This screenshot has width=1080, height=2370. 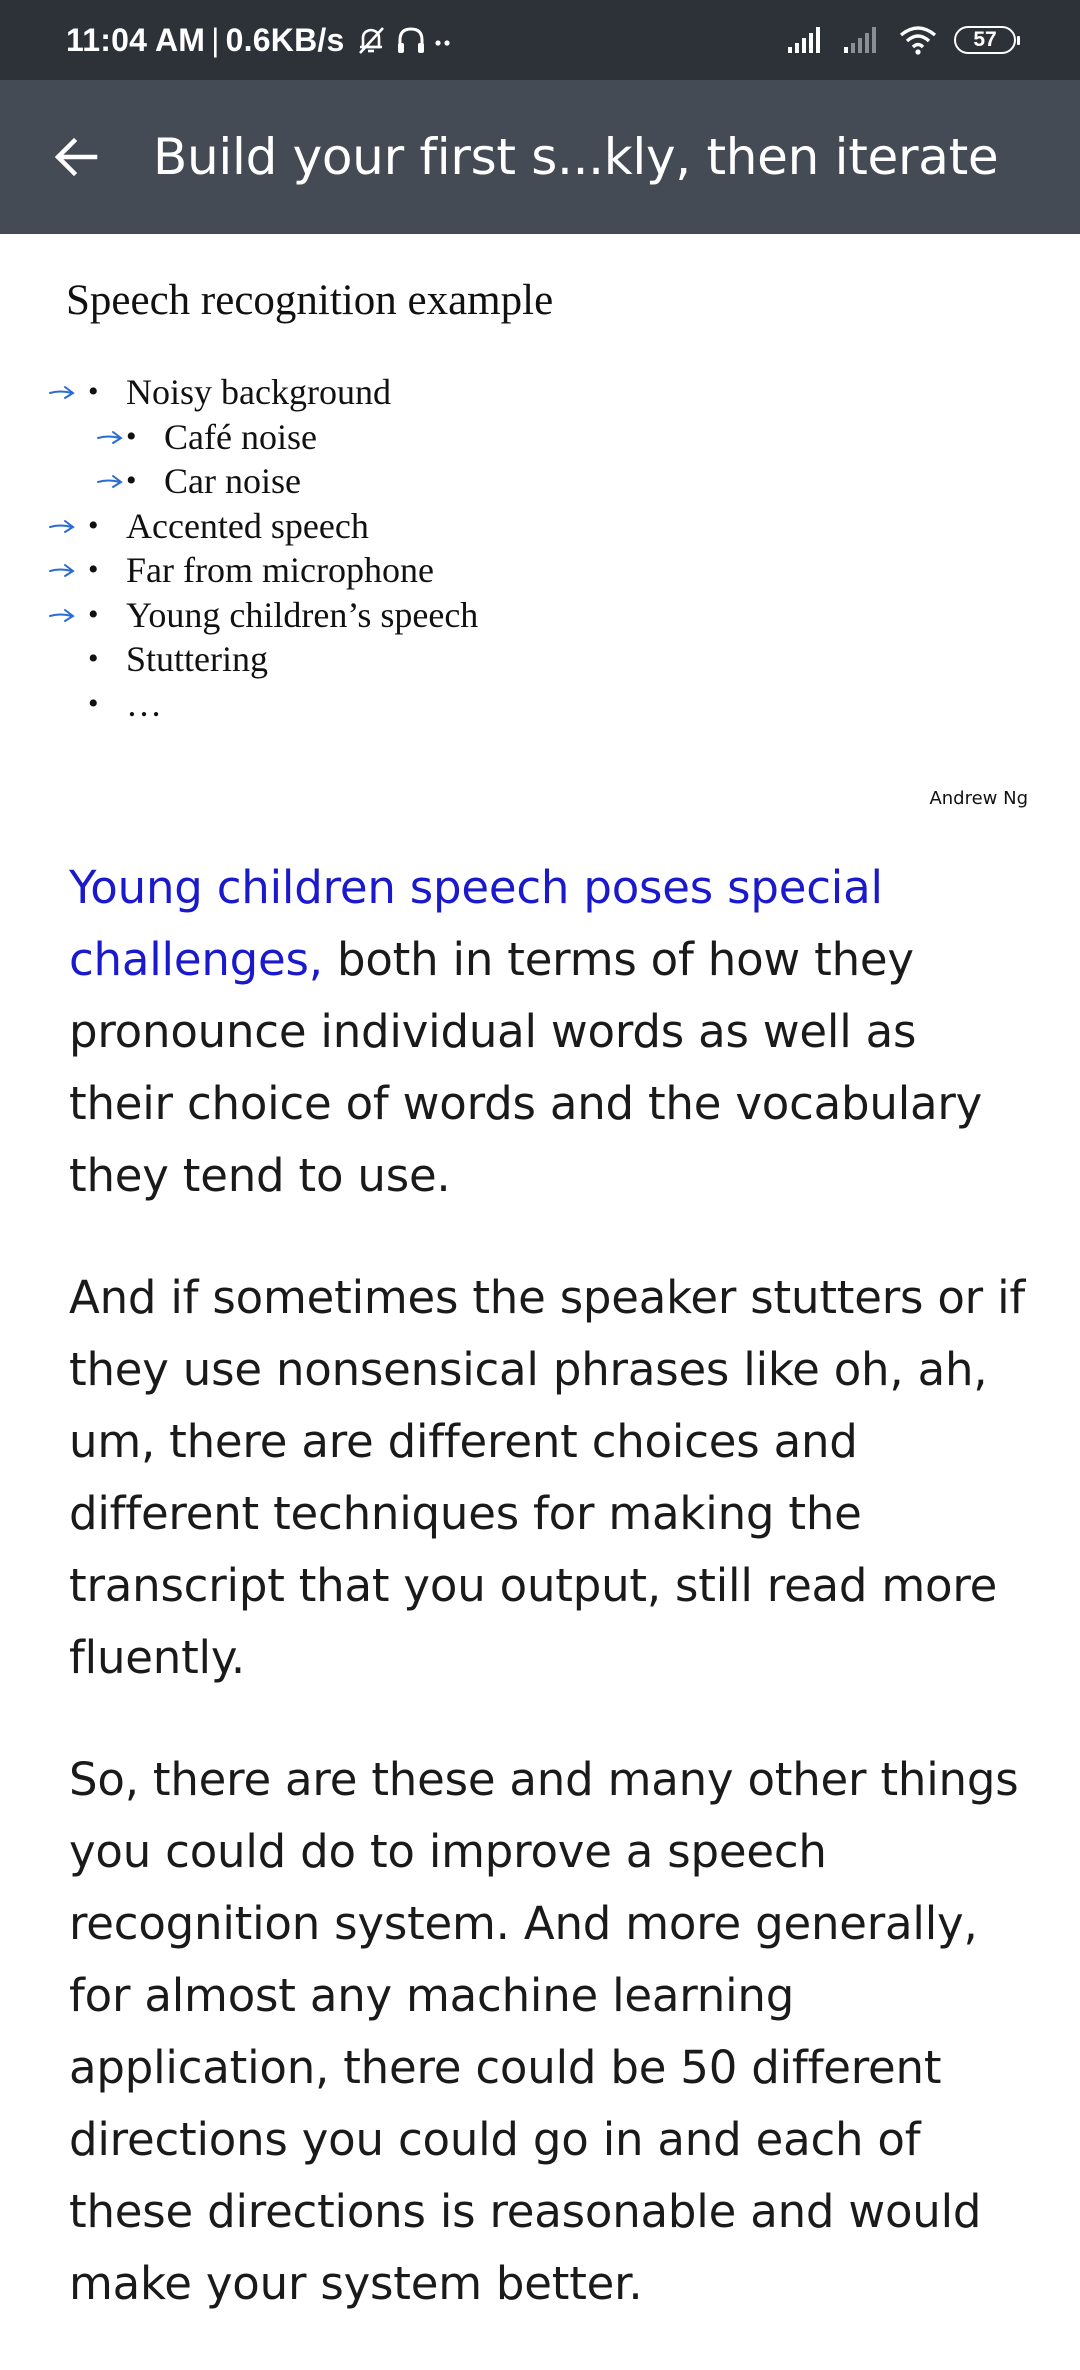 I want to click on status-notification-icons, so click(x=403, y=40).